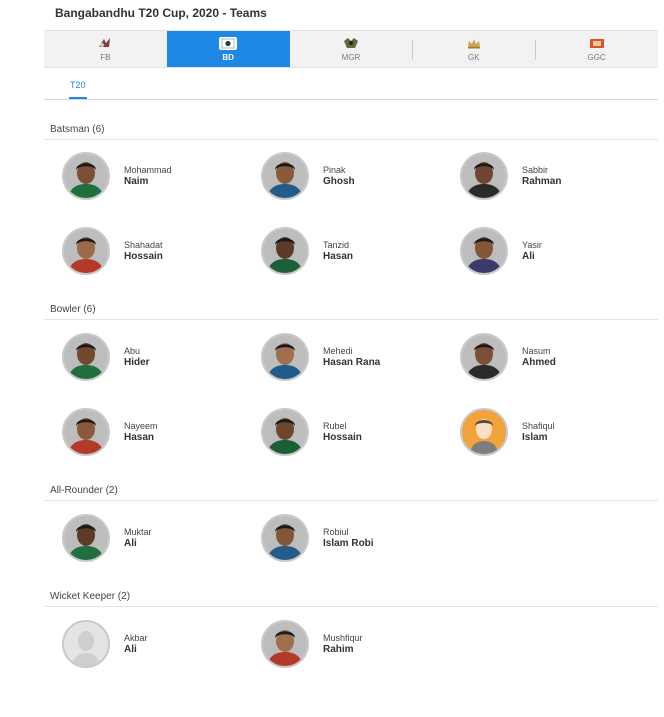  Describe the element at coordinates (597, 43) in the screenshot. I see `ggc-team-logo-icon` at that location.